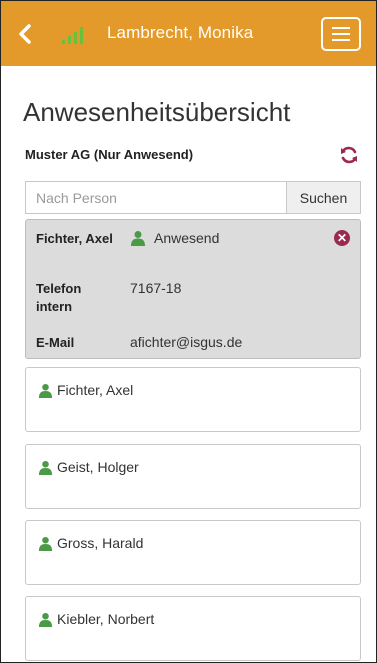 Image resolution: width=377 pixels, height=663 pixels. I want to click on search-bar: Suchen, so click(193, 197).